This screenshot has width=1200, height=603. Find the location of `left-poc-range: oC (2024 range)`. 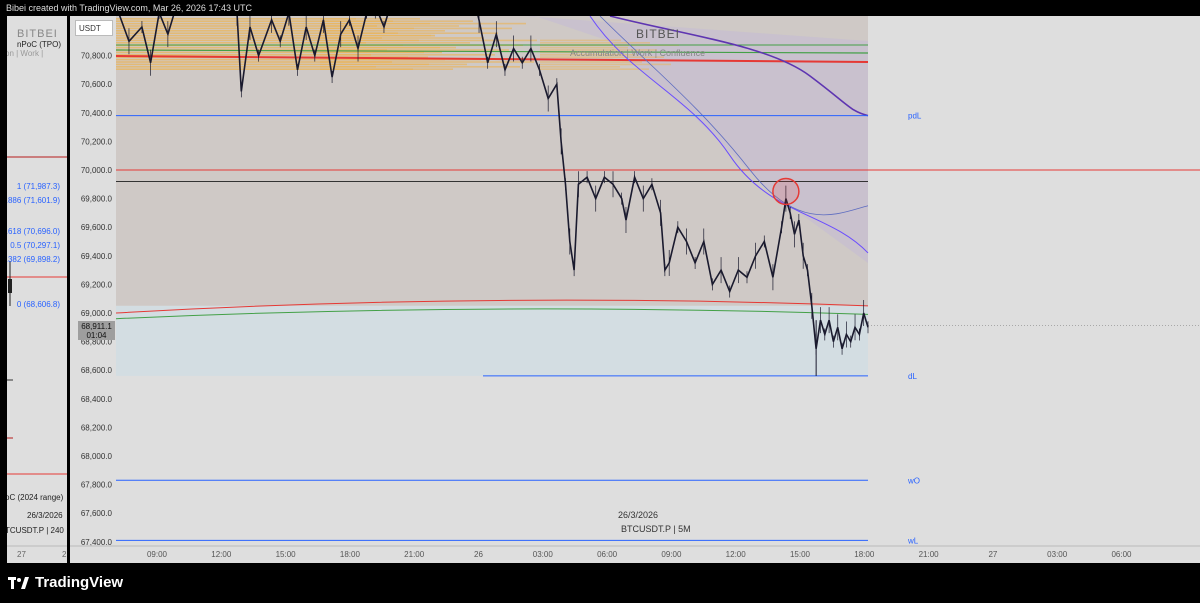

left-poc-range: oC (2024 range) is located at coordinates (35, 497).